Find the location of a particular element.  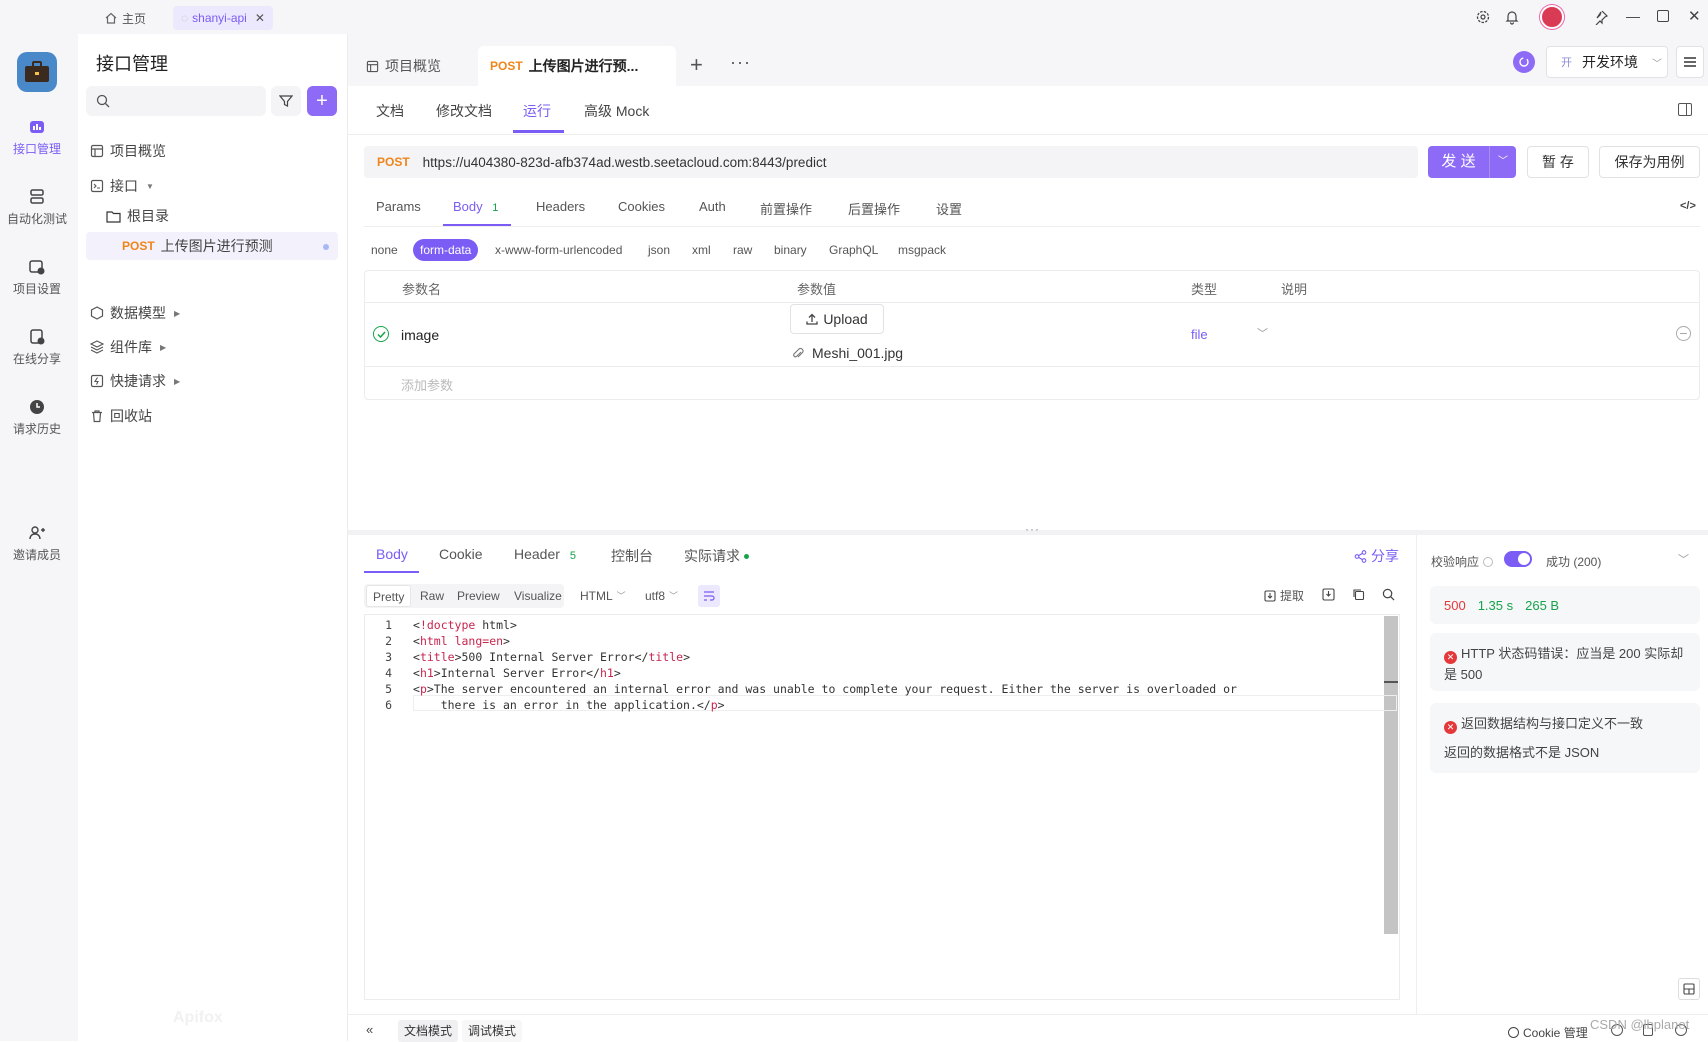

extract-button: 提取 is located at coordinates (1284, 596).